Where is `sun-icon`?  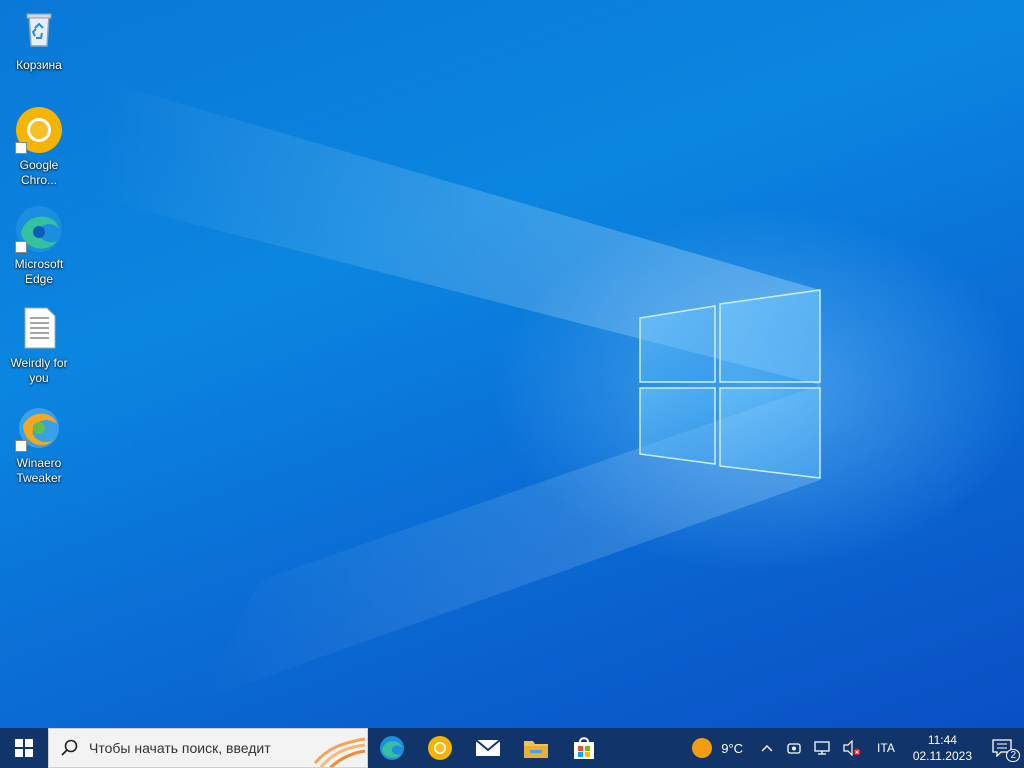
sun-icon is located at coordinates (702, 748).